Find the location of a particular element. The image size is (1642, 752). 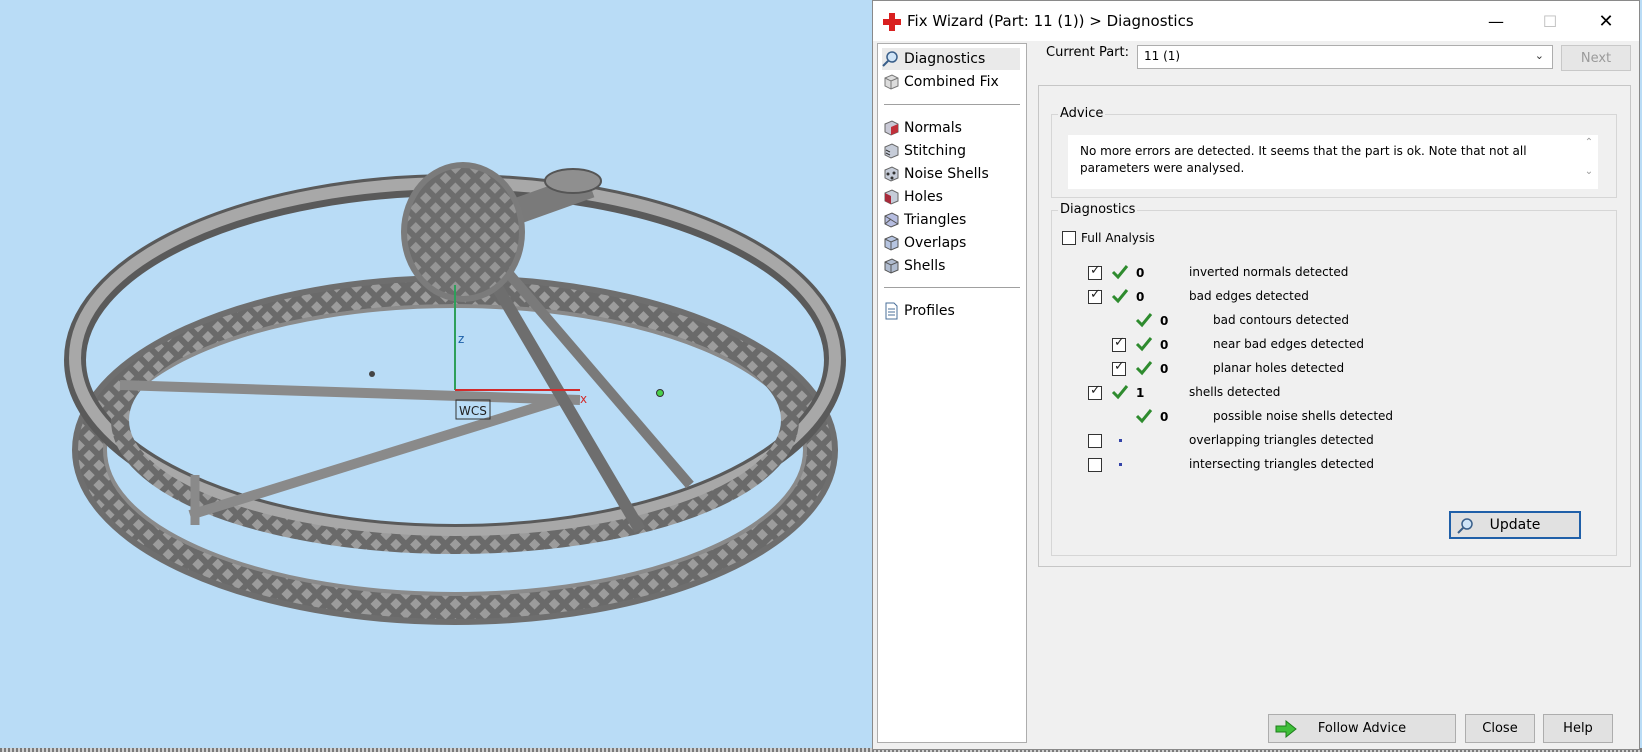

nav-item-combined-fix: Combined Fix is located at coordinates (951, 82).